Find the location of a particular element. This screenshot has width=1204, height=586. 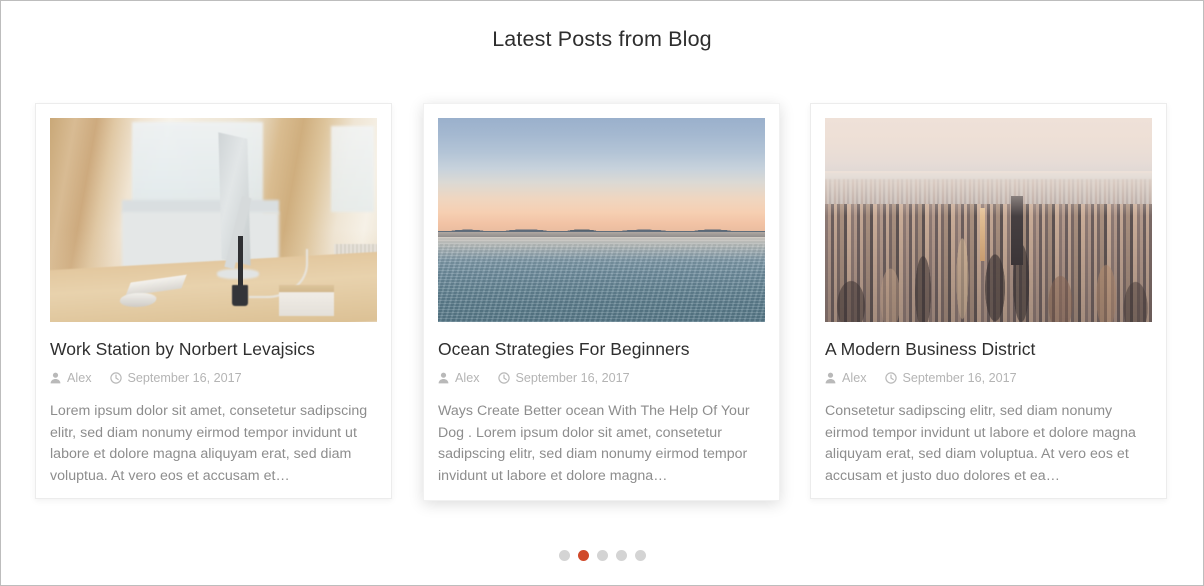

ocean-sunset-photo is located at coordinates (601, 220).